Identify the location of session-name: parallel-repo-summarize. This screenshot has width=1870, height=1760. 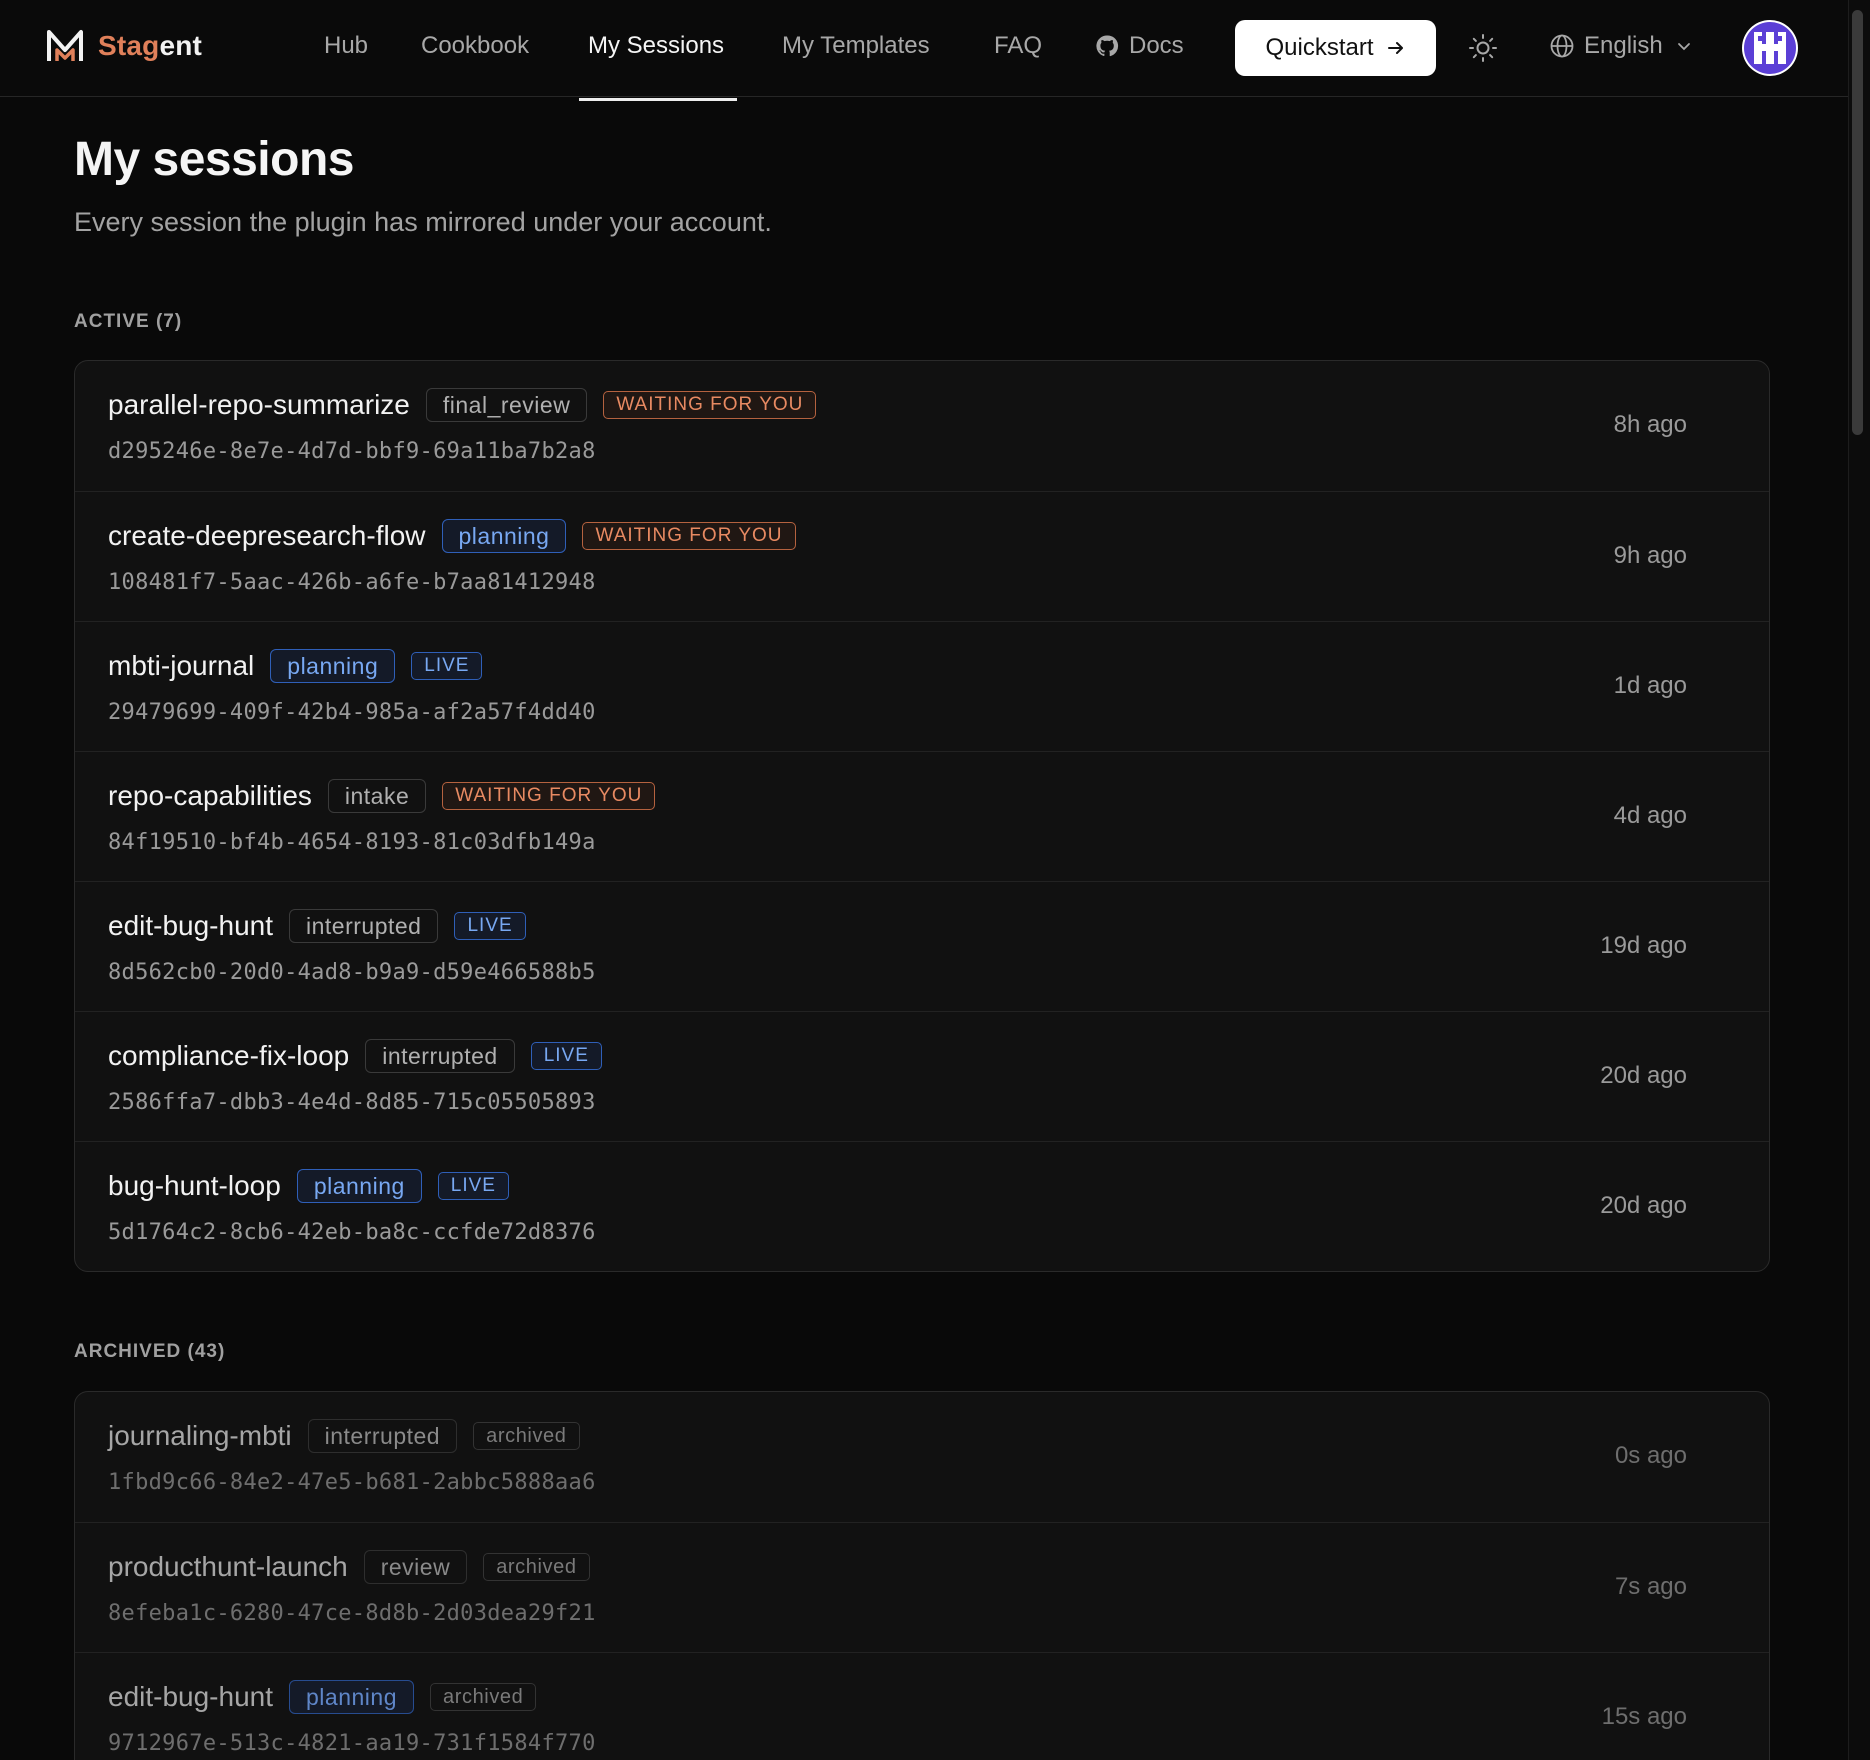
(259, 405).